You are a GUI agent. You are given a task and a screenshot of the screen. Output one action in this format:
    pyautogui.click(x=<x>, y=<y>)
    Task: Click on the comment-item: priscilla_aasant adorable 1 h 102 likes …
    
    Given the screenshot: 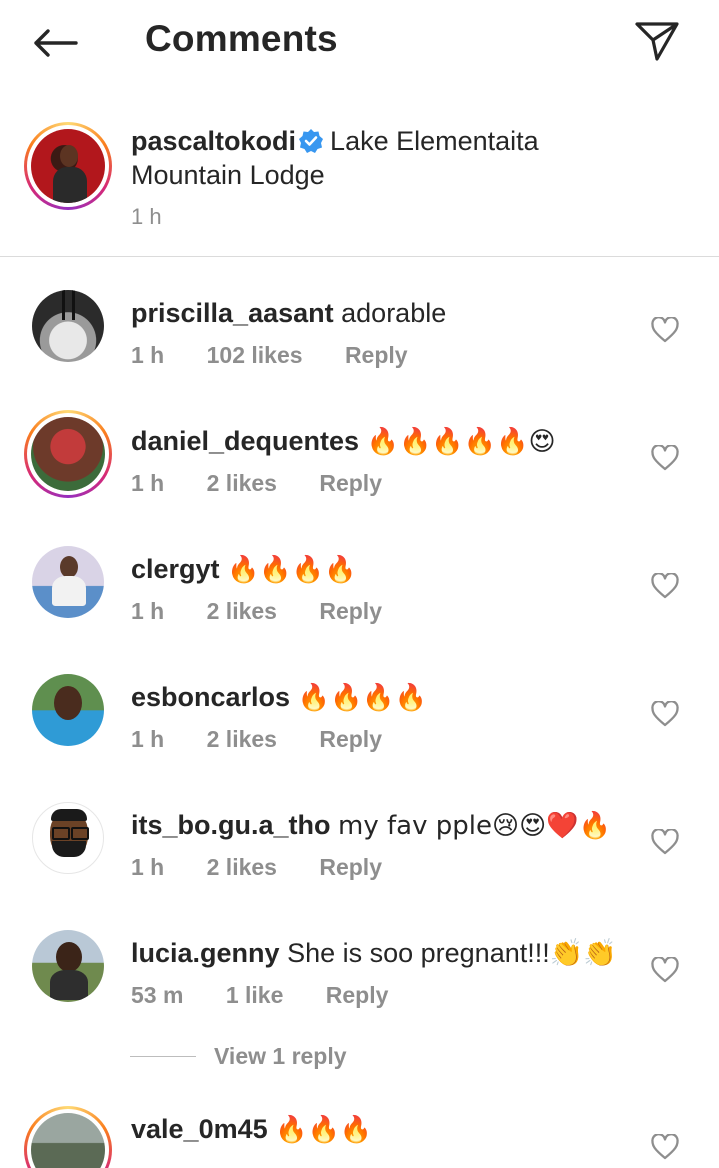 What is the action you would take?
    pyautogui.click(x=359, y=346)
    